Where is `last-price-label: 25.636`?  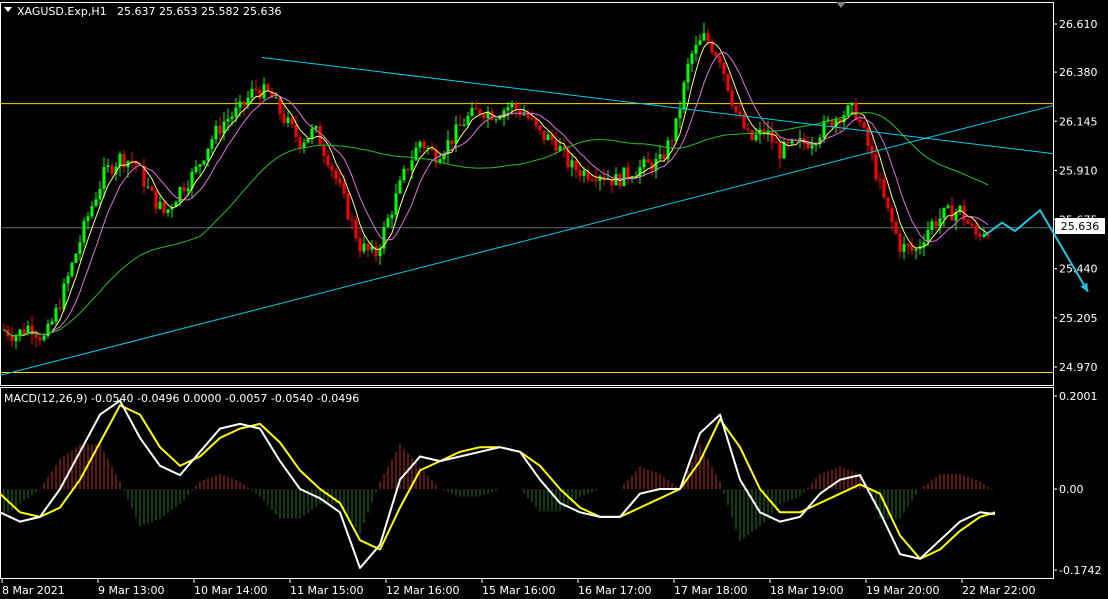
last-price-label: 25.636 is located at coordinates (1080, 226).